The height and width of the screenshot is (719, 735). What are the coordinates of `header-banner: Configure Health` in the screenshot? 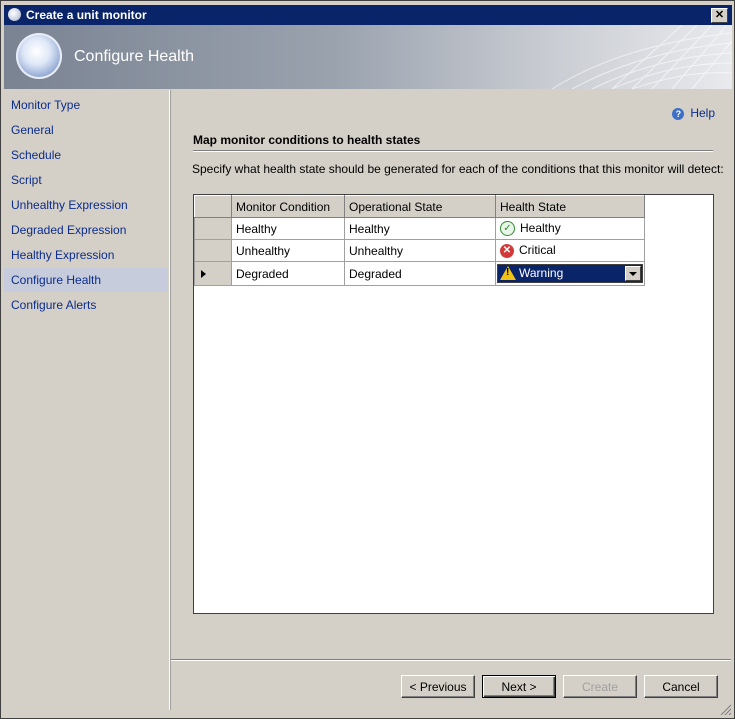 It's located at (368, 57).